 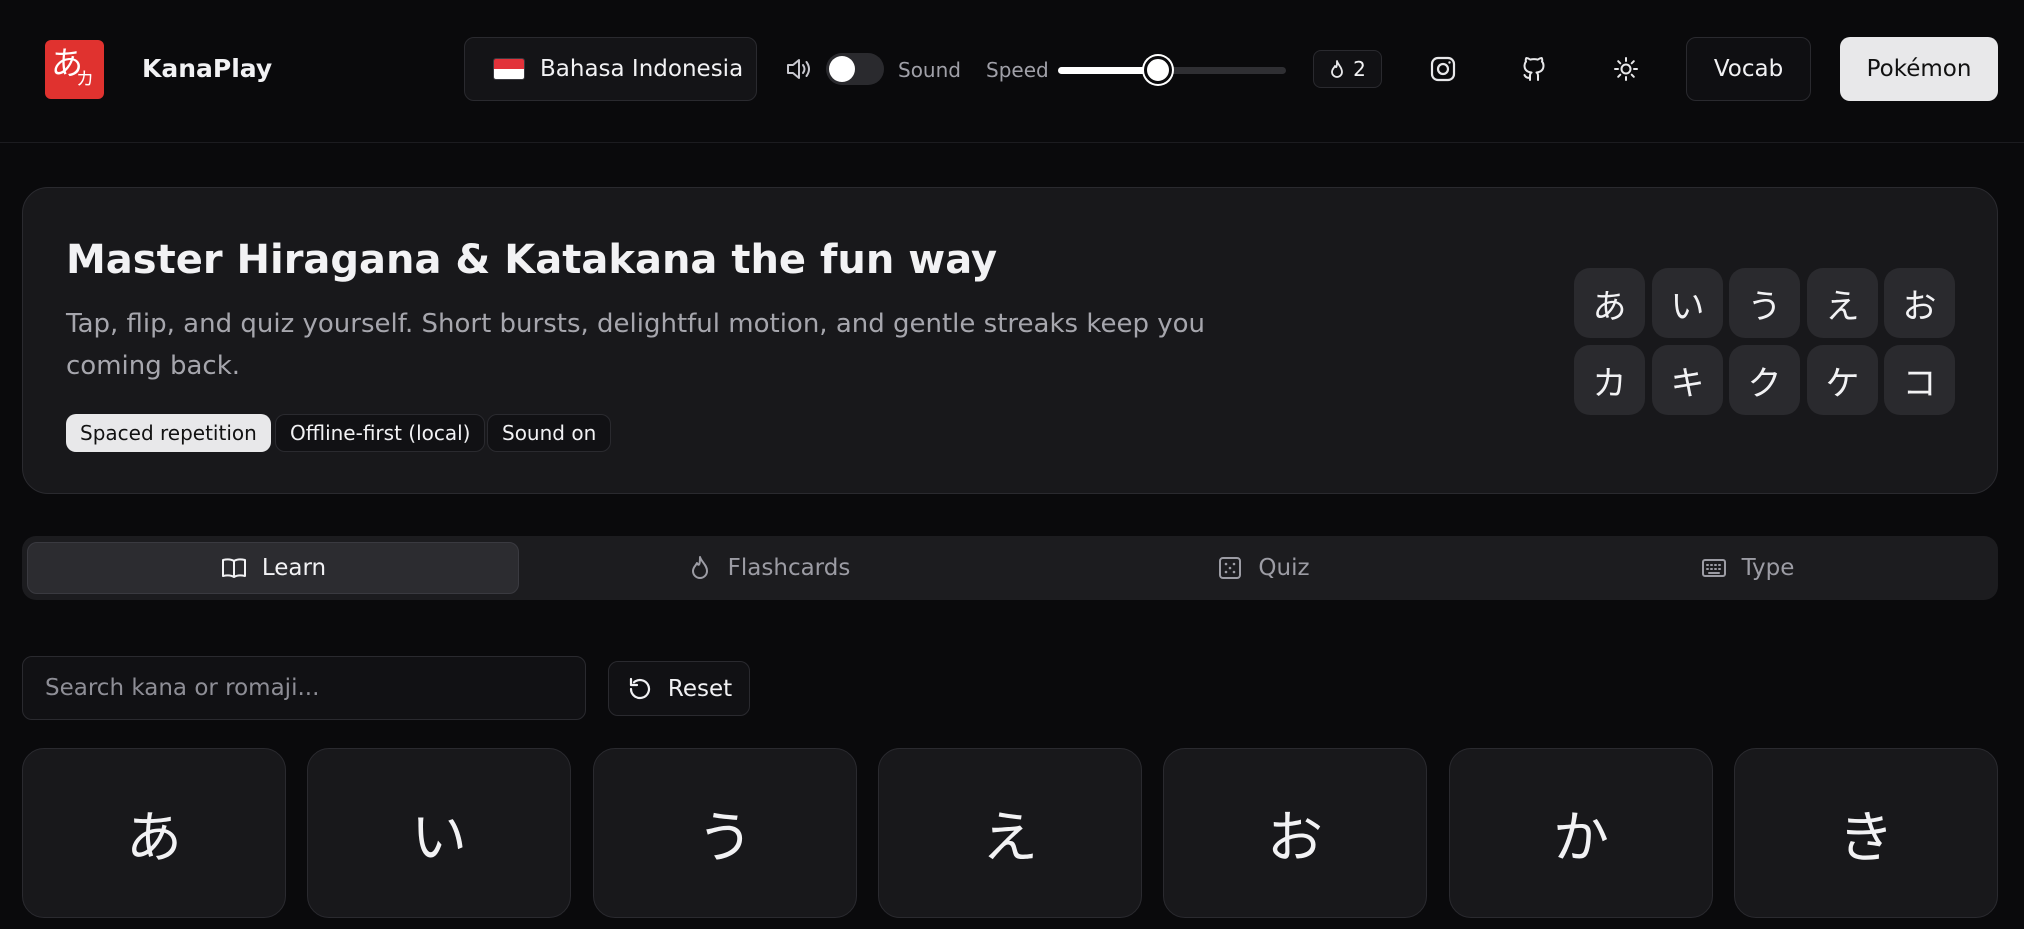 I want to click on sound-label: Sound, so click(x=929, y=70).